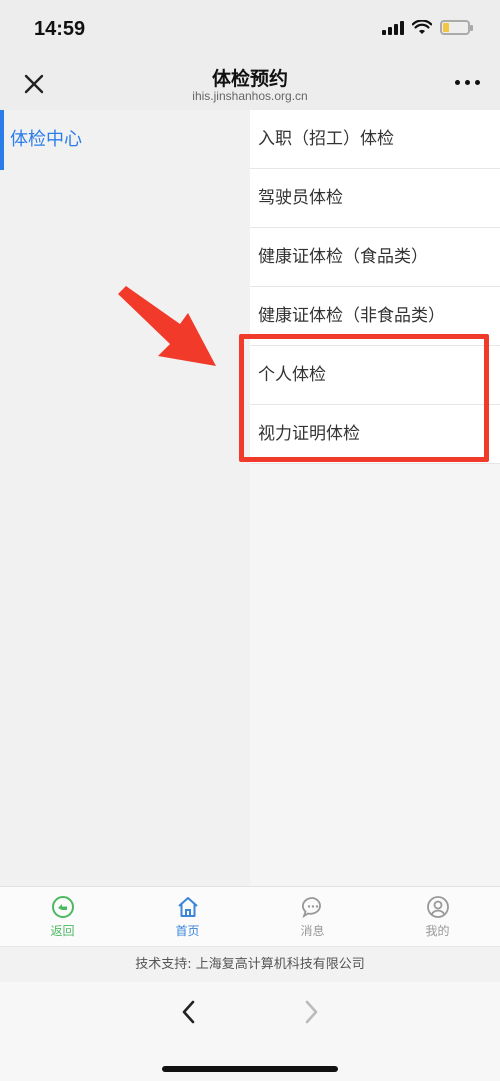  I want to click on tab-label: 消息, so click(312, 930).